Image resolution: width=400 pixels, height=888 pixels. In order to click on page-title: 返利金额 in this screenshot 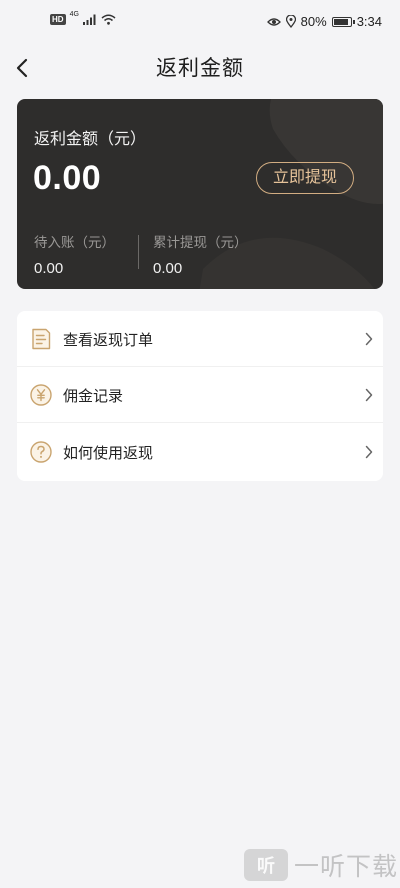, I will do `click(200, 68)`.